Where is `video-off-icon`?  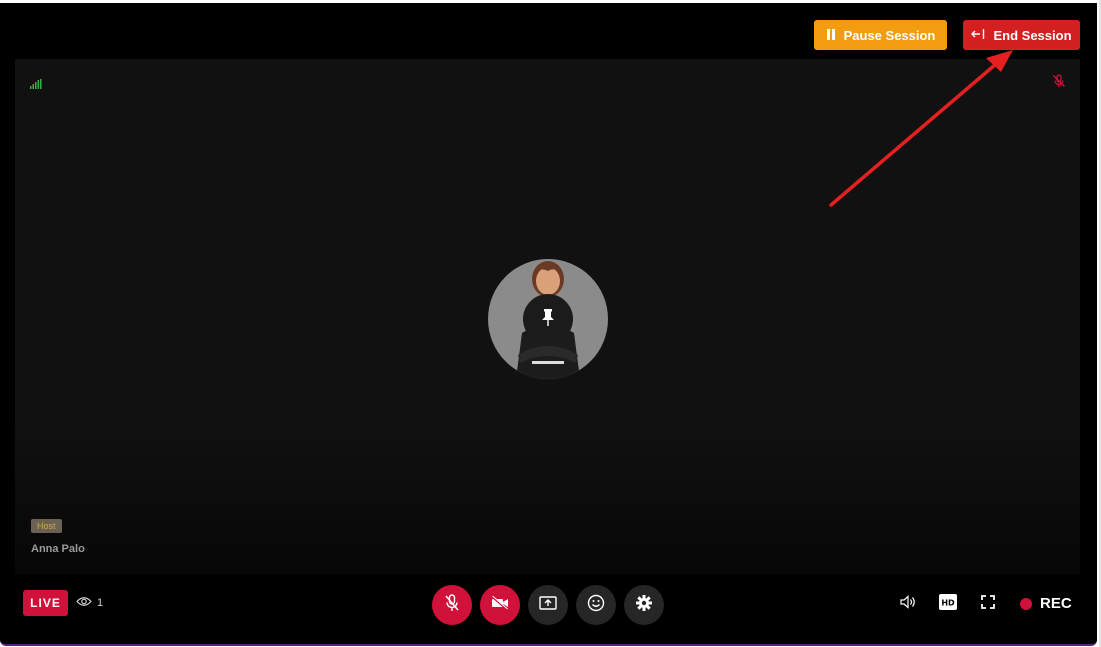 video-off-icon is located at coordinates (500, 605).